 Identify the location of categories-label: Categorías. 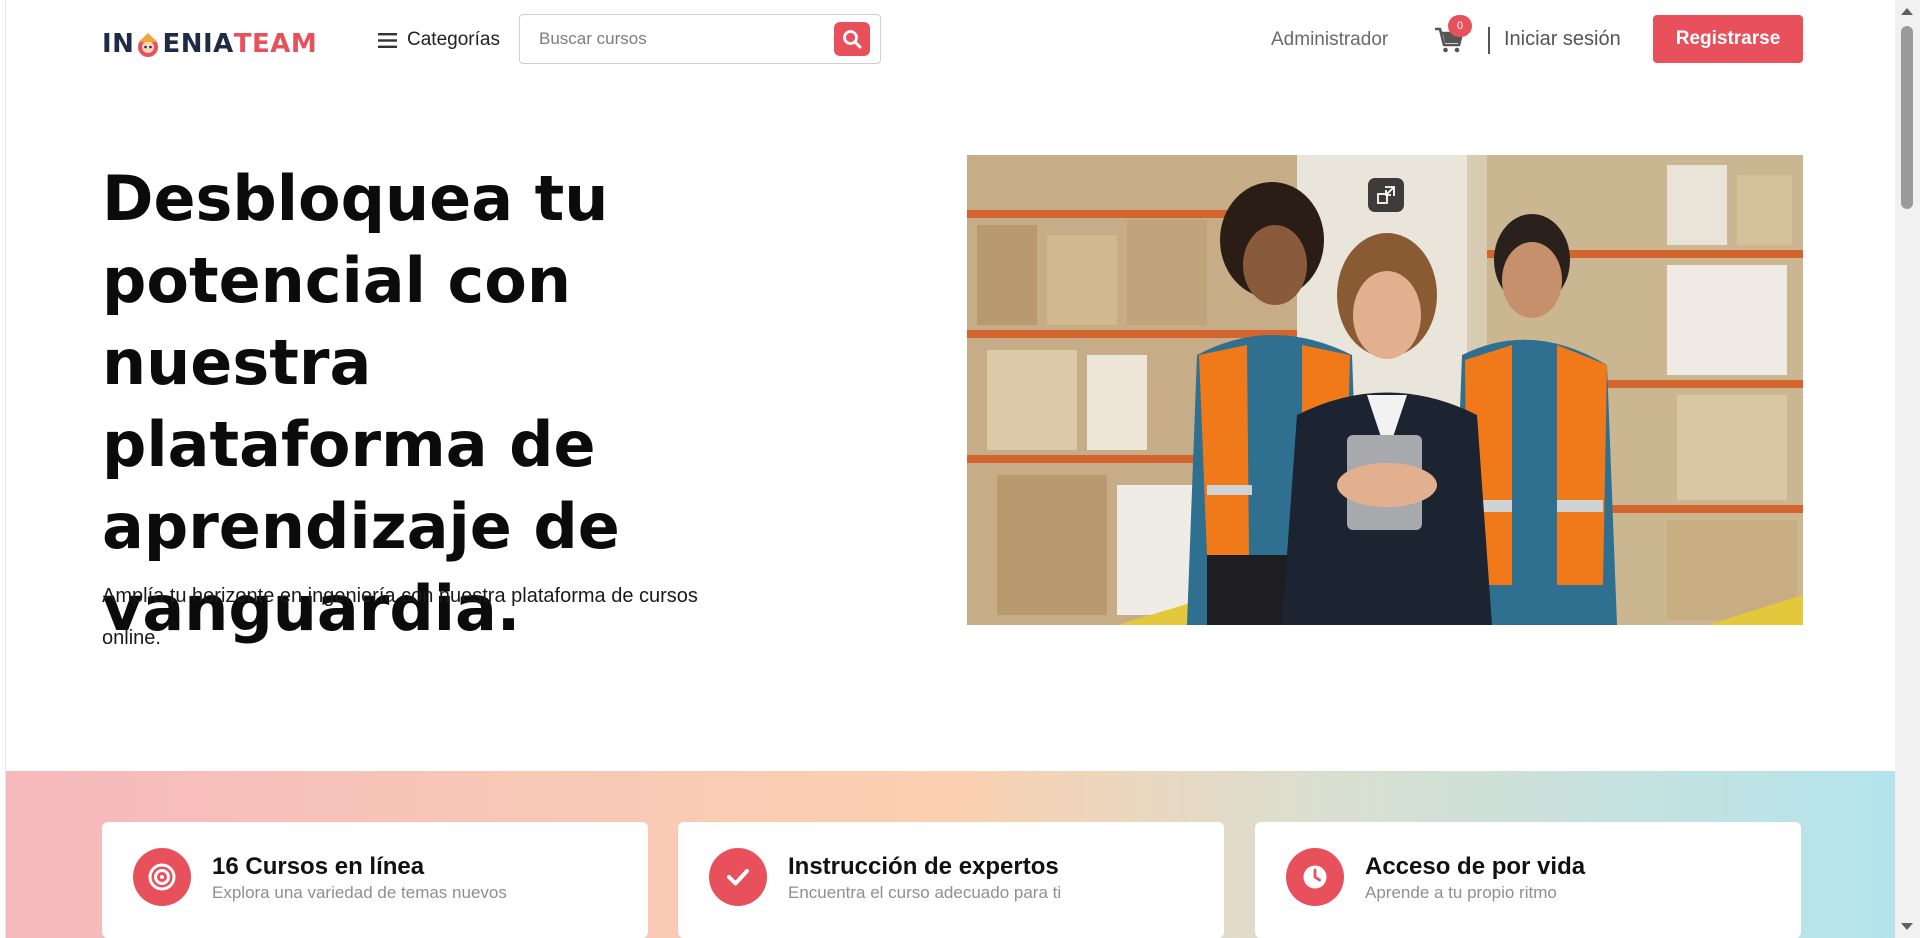
(453, 39).